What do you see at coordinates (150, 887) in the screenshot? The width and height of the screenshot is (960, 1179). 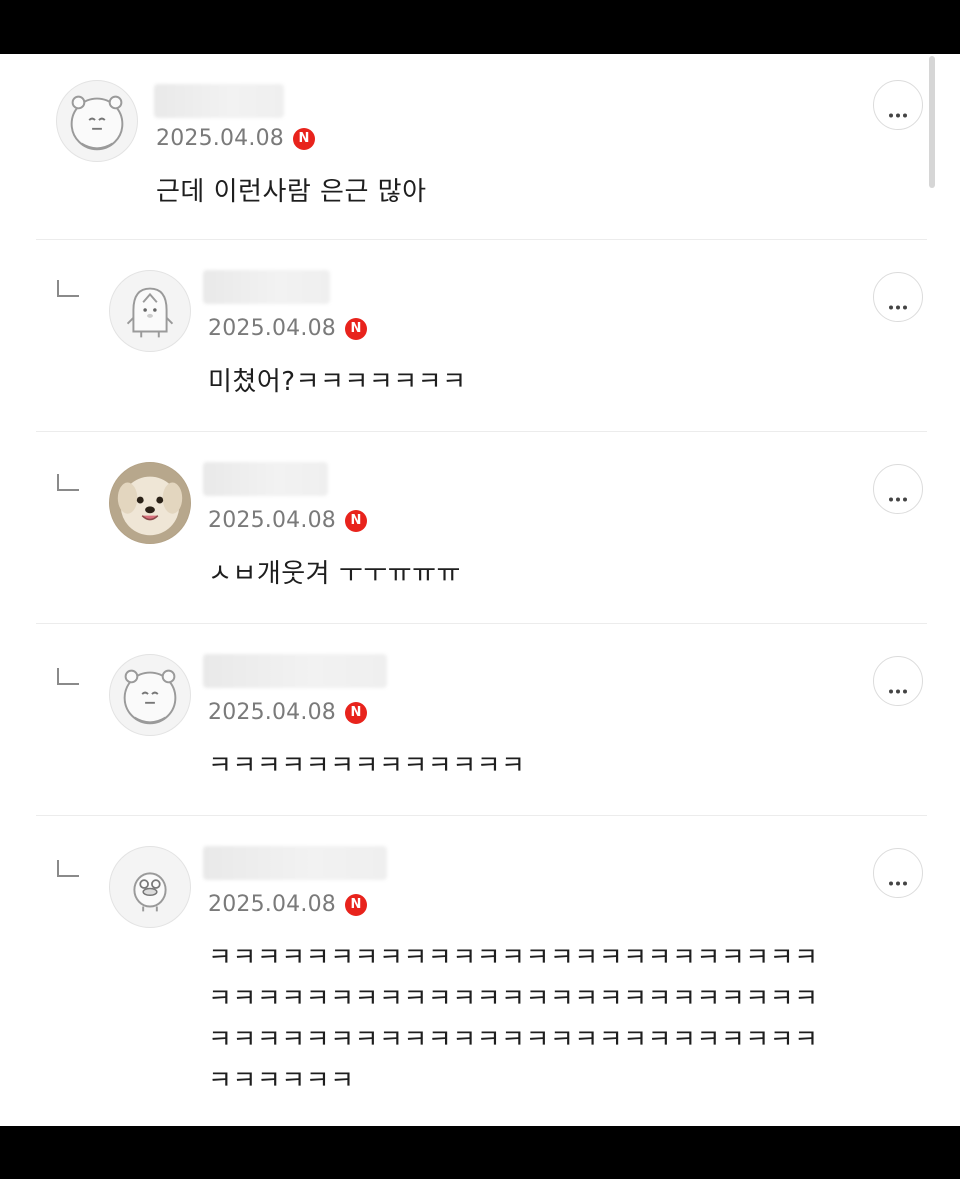 I see `duck-avatar-icon` at bounding box center [150, 887].